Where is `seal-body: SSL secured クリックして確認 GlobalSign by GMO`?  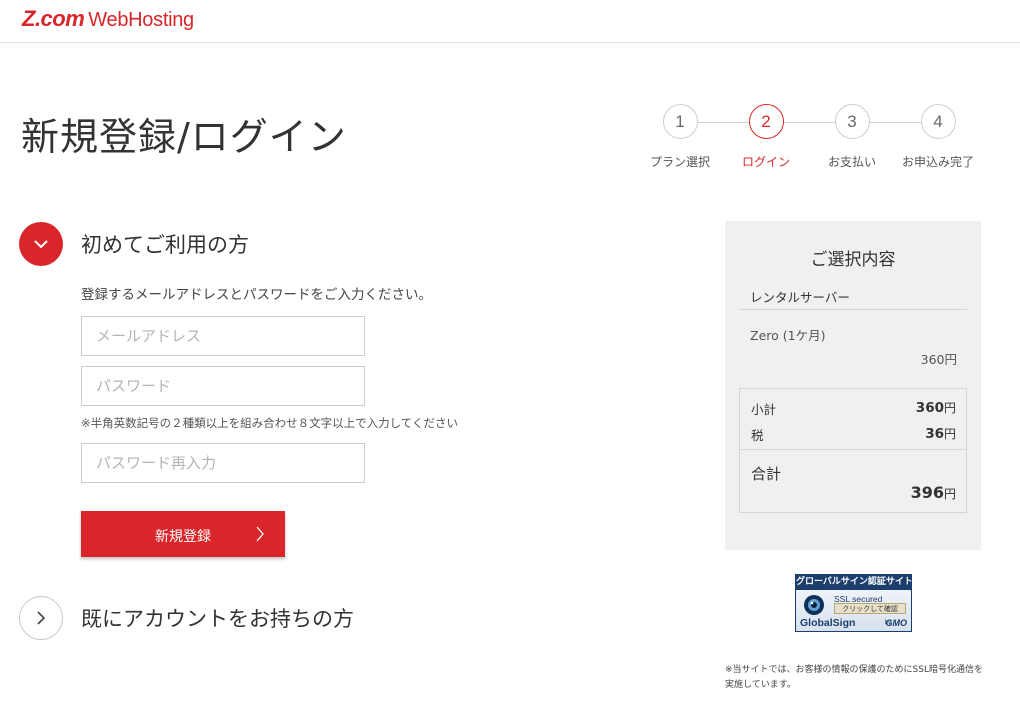
seal-body: SSL secured クリックして確認 GlobalSign by GMO is located at coordinates (853, 610).